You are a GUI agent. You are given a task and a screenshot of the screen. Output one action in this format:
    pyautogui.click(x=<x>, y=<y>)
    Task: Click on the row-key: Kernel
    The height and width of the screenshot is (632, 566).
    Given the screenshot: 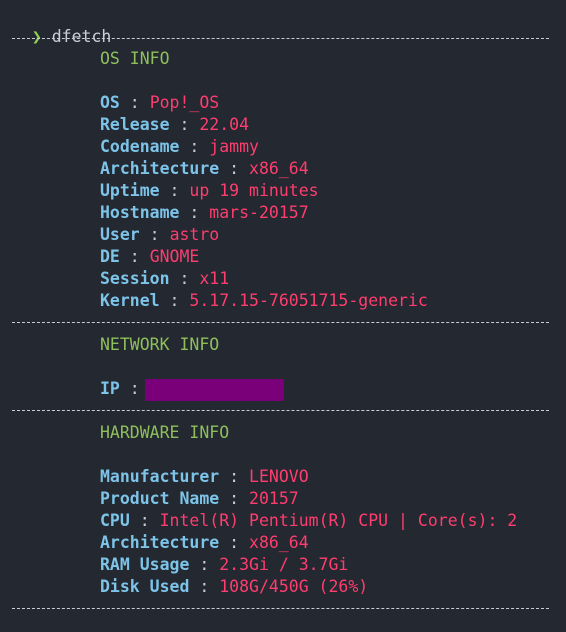 What is the action you would take?
    pyautogui.click(x=130, y=300)
    